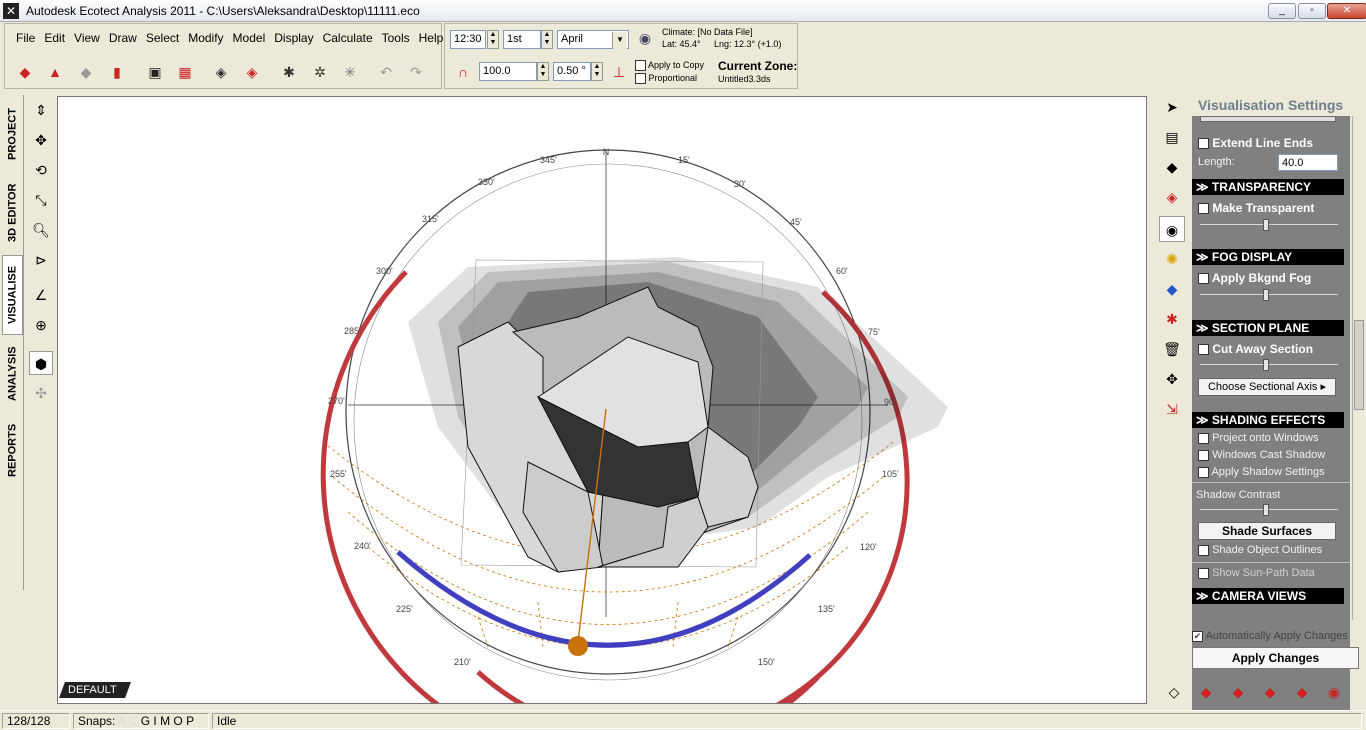  I want to click on display-mode-icon: ▣, so click(155, 72).